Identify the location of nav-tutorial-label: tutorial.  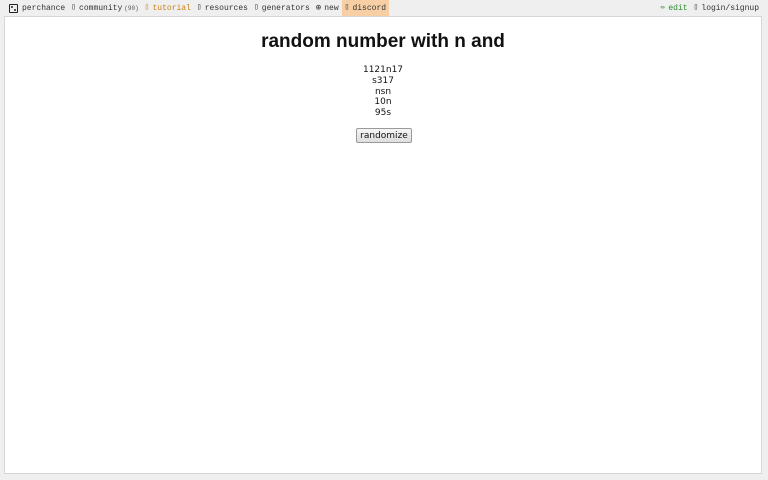
(171, 8).